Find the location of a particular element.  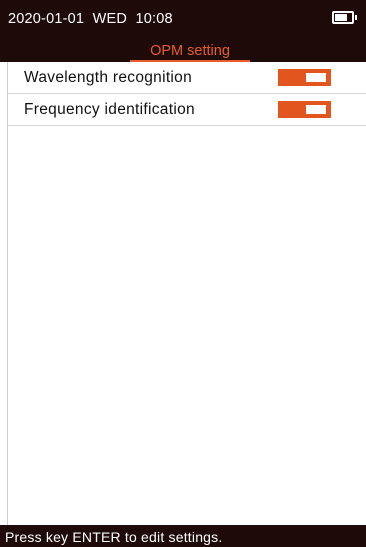

frequency-identification-toggle is located at coordinates (304, 109).